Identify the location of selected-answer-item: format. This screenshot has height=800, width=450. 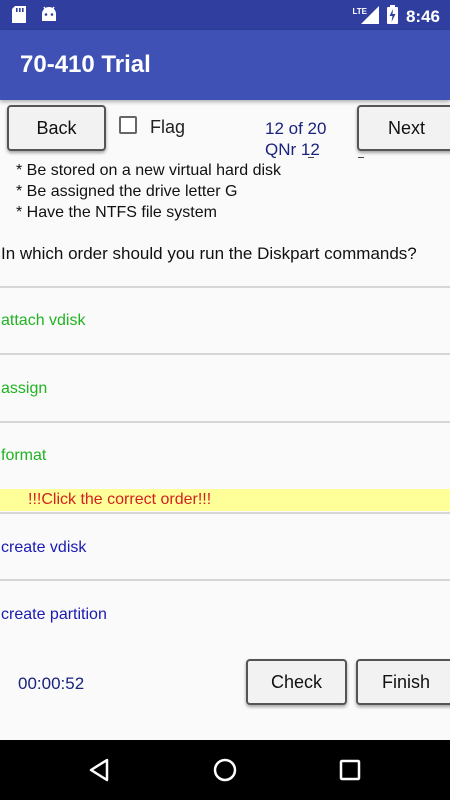
(23, 456).